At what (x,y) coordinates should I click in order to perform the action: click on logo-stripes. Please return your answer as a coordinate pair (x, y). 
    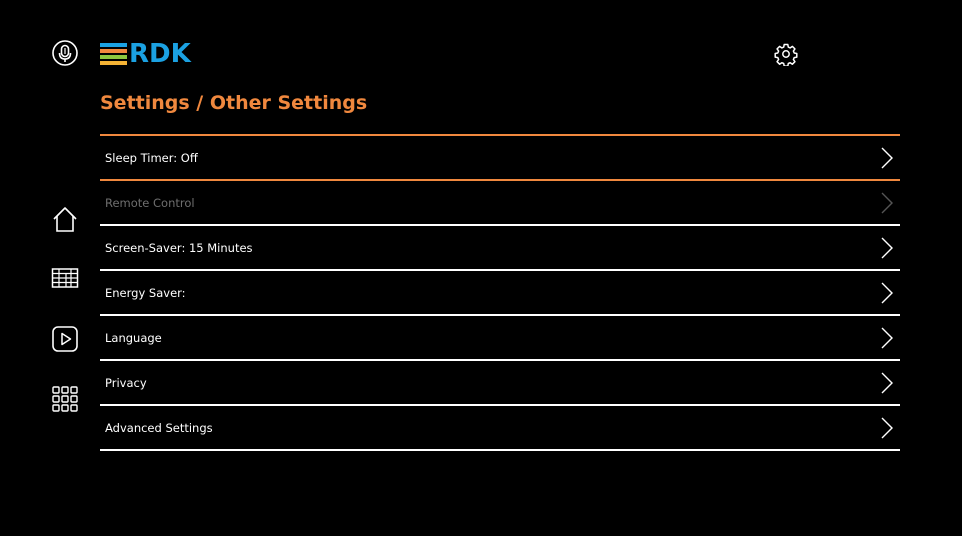
    Looking at the image, I should click on (113, 54).